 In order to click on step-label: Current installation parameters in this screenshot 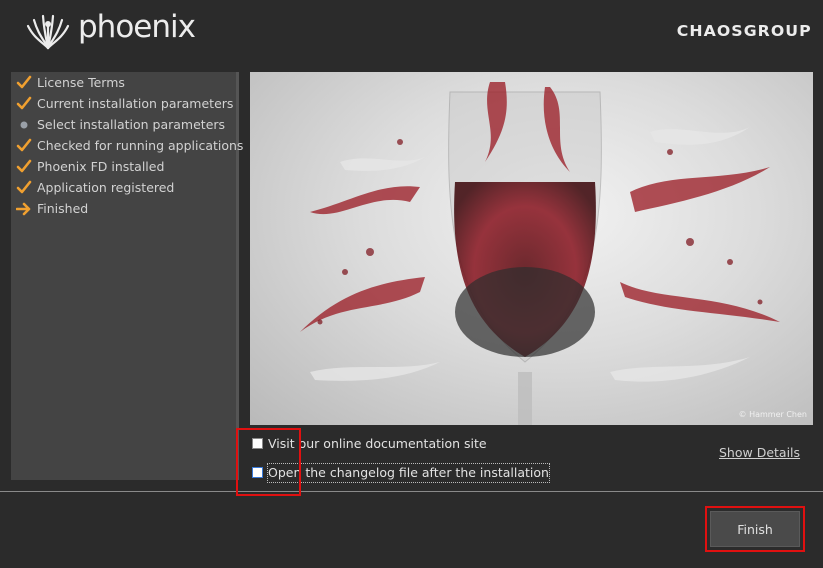, I will do `click(135, 103)`.